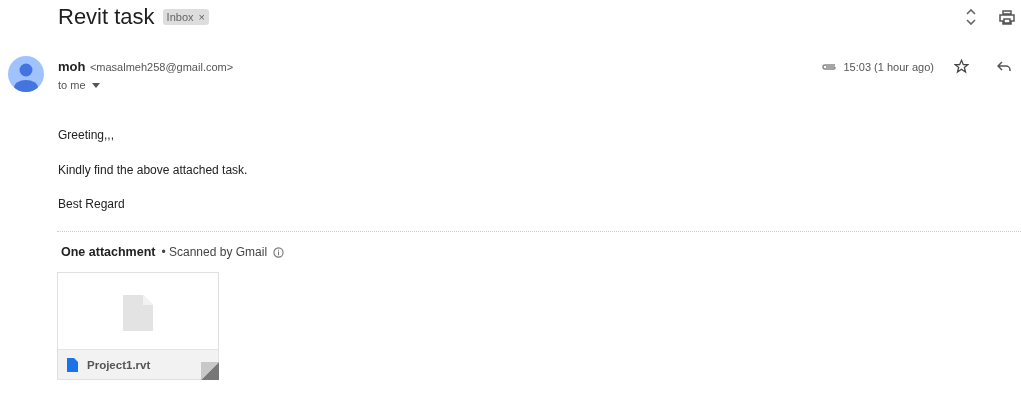 This screenshot has height=417, width=1021. Describe the element at coordinates (161, 67) in the screenshot. I see `sender-email: <masalmeh258@gmail.com>` at that location.